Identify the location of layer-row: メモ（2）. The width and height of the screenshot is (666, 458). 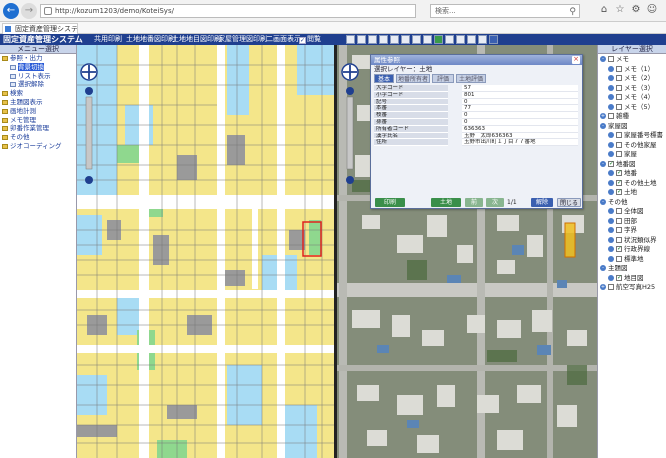
(632, 78).